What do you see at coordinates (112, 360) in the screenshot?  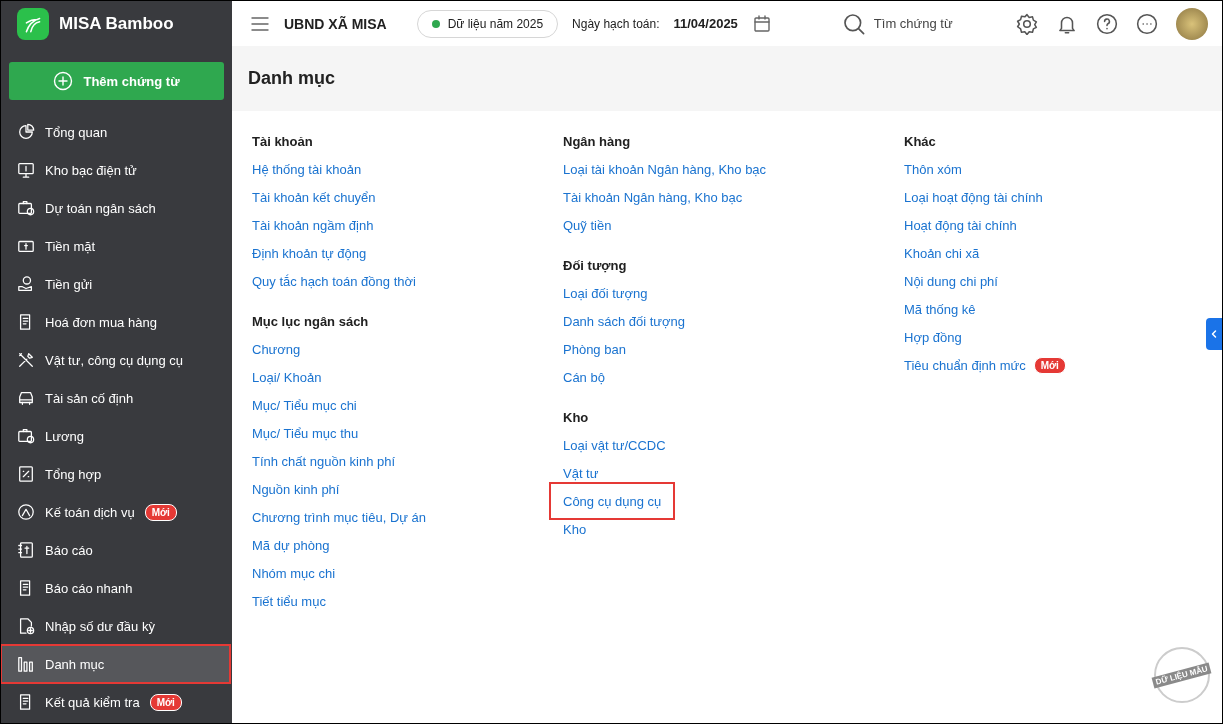 I see `sidebar-item: Vật tư, công cụ dụng cụ` at bounding box center [112, 360].